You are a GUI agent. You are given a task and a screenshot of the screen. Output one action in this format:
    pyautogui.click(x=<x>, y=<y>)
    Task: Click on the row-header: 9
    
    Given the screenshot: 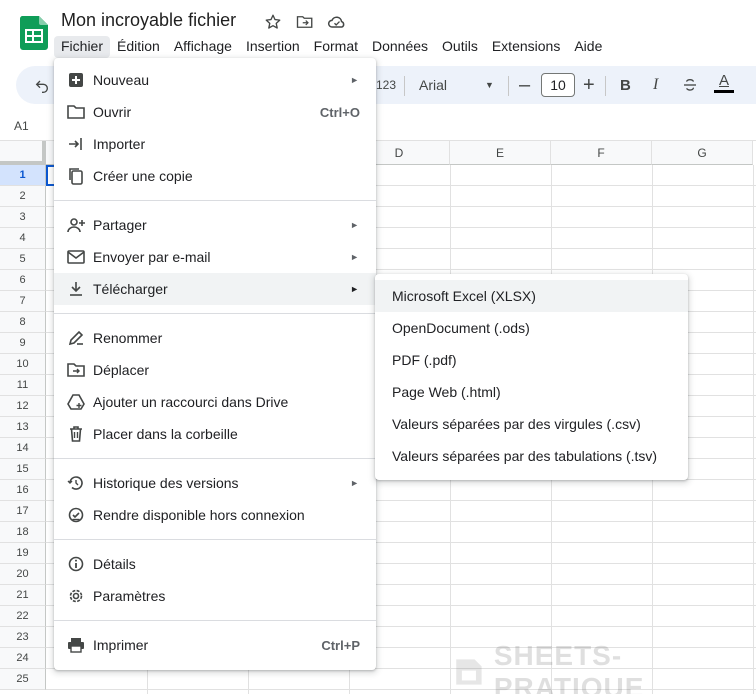 What is the action you would take?
    pyautogui.click(x=23, y=343)
    